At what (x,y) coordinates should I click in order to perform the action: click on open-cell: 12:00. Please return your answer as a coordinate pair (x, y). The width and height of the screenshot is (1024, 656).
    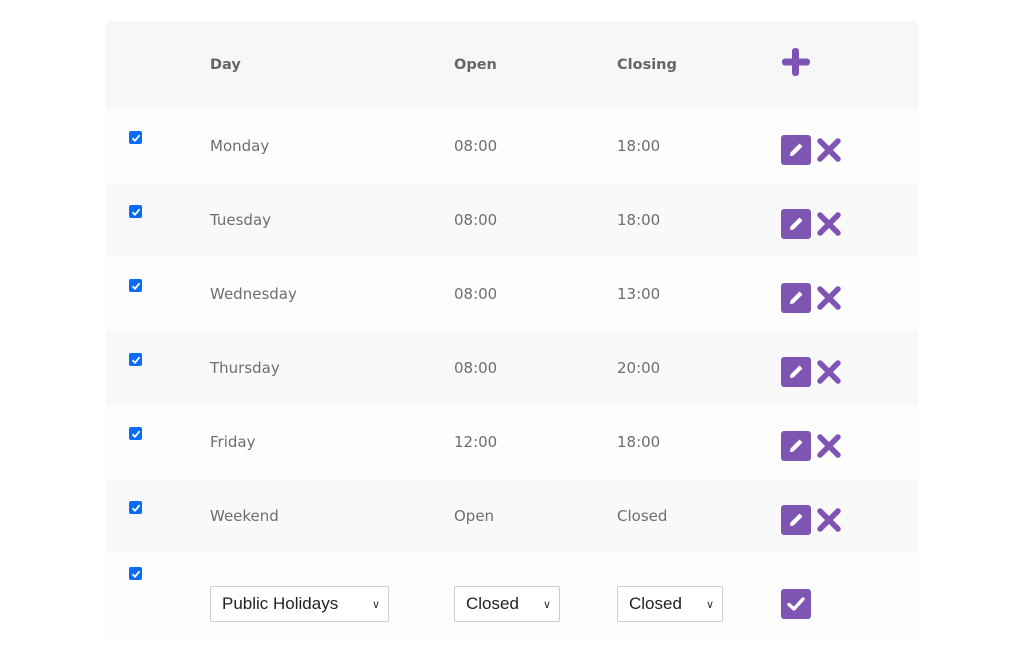
    Looking at the image, I should click on (476, 442).